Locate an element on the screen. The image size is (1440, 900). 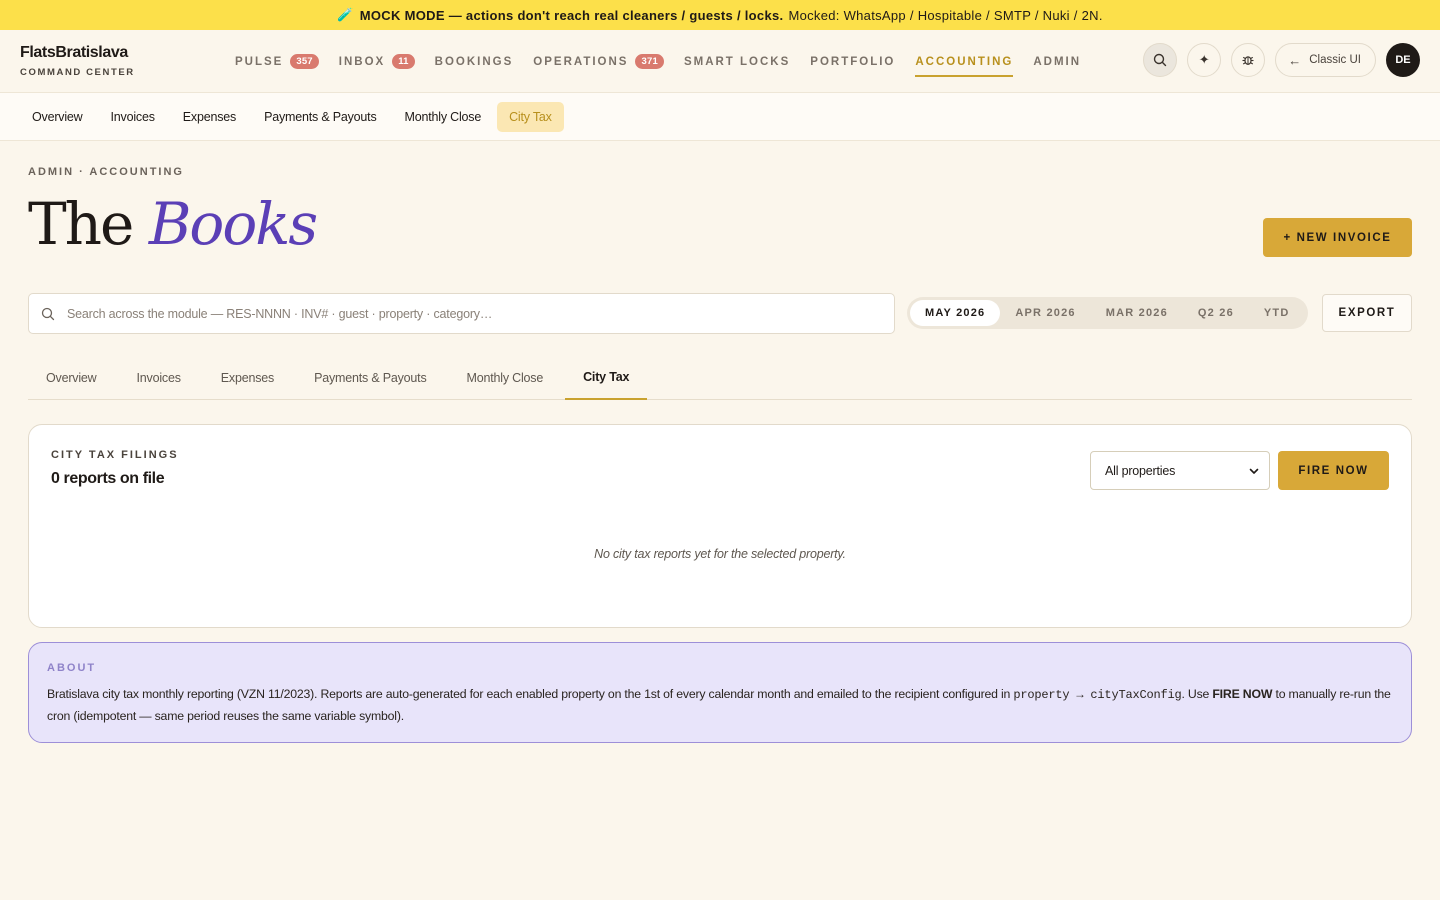
tab-overview: Overview is located at coordinates (71, 378).